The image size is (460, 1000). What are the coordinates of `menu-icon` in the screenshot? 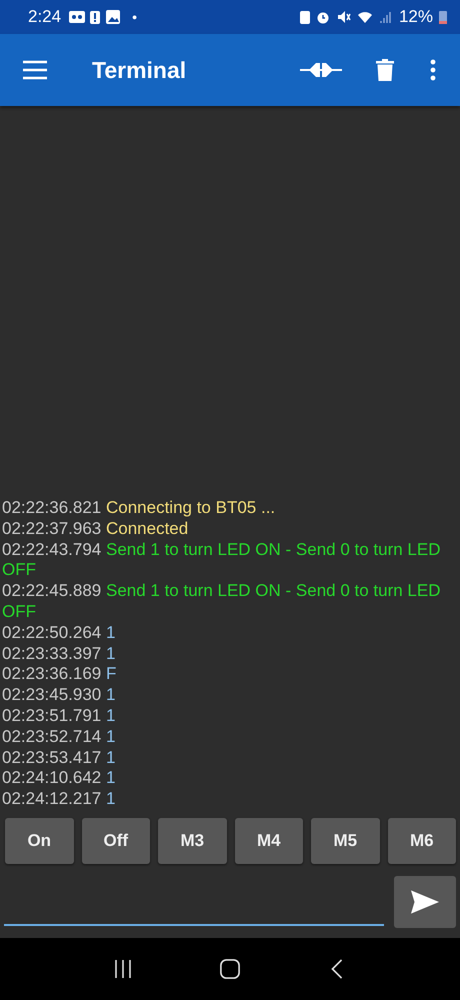 It's located at (35, 70).